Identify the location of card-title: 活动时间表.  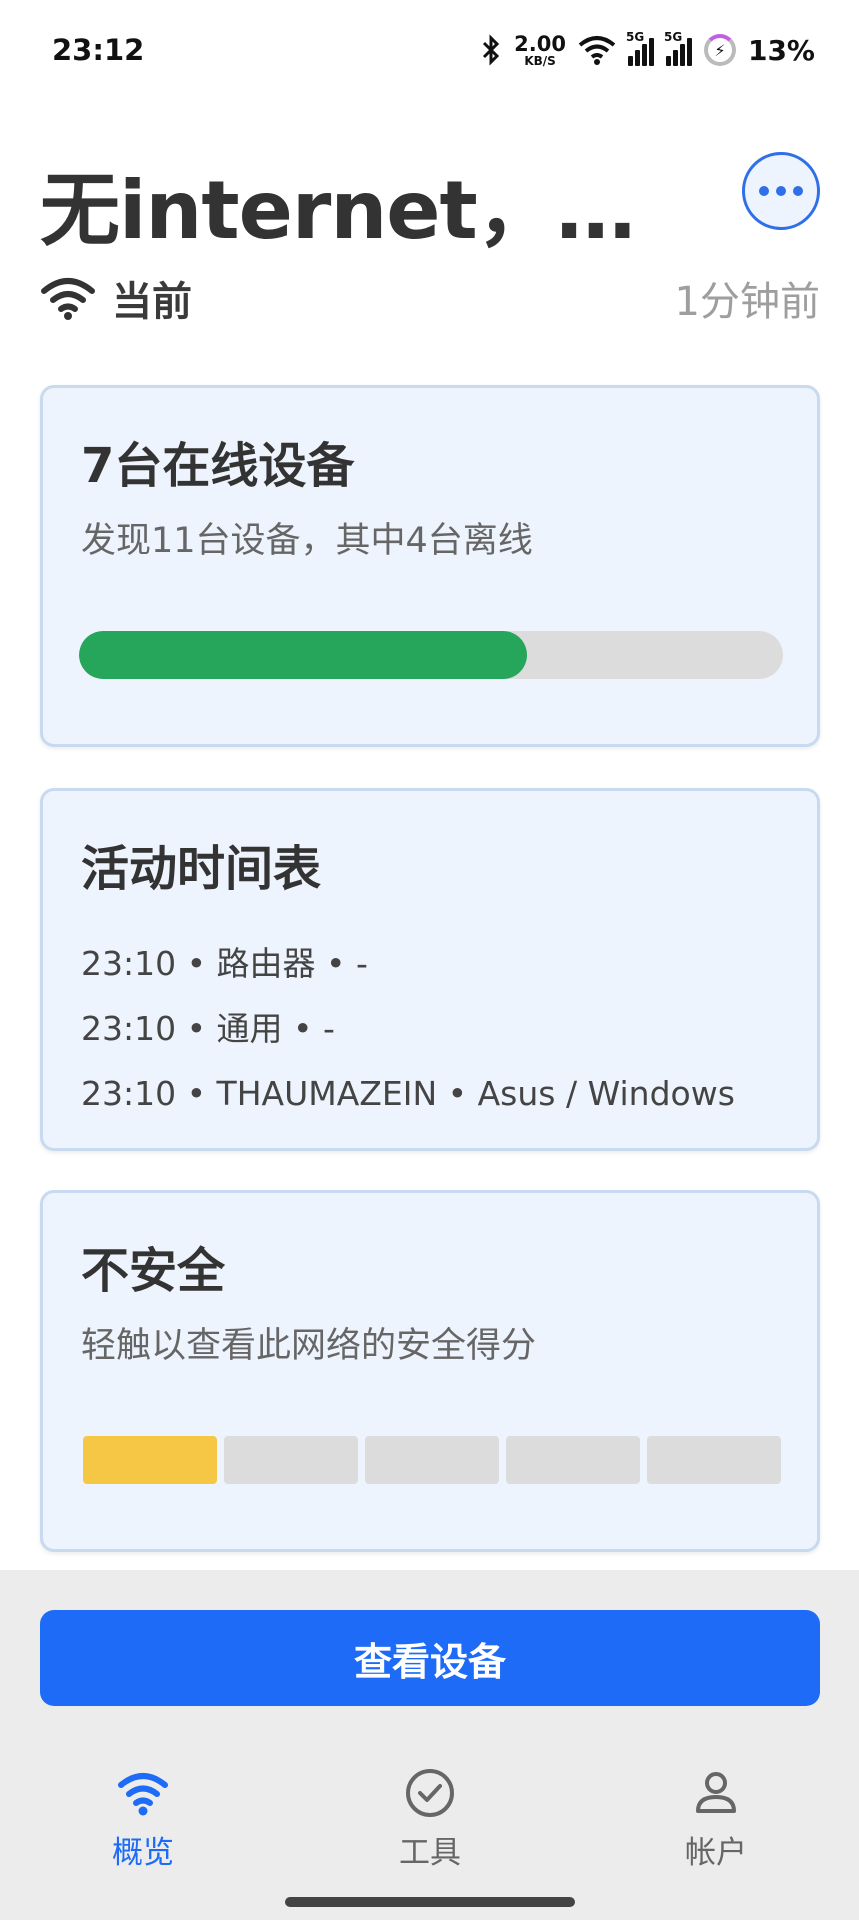
(201, 869).